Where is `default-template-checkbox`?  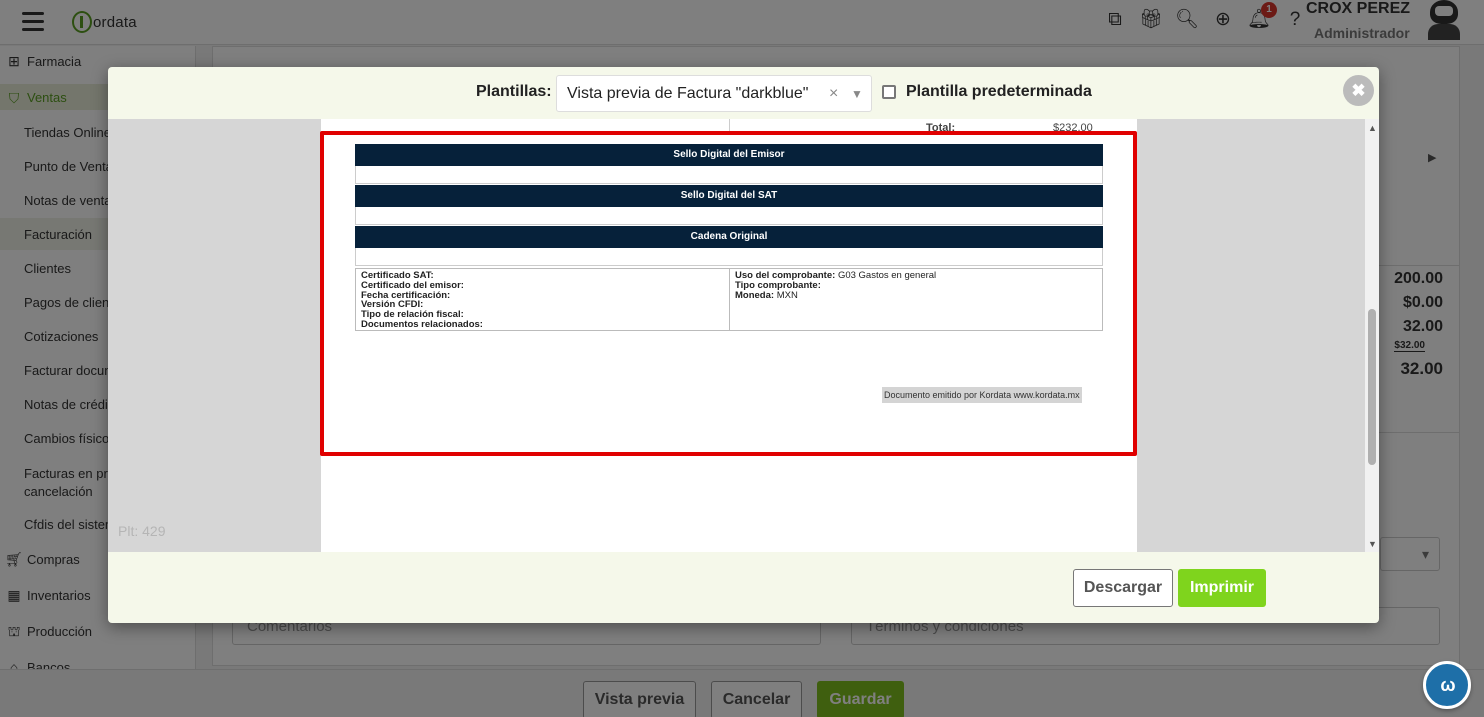 default-template-checkbox is located at coordinates (889, 92).